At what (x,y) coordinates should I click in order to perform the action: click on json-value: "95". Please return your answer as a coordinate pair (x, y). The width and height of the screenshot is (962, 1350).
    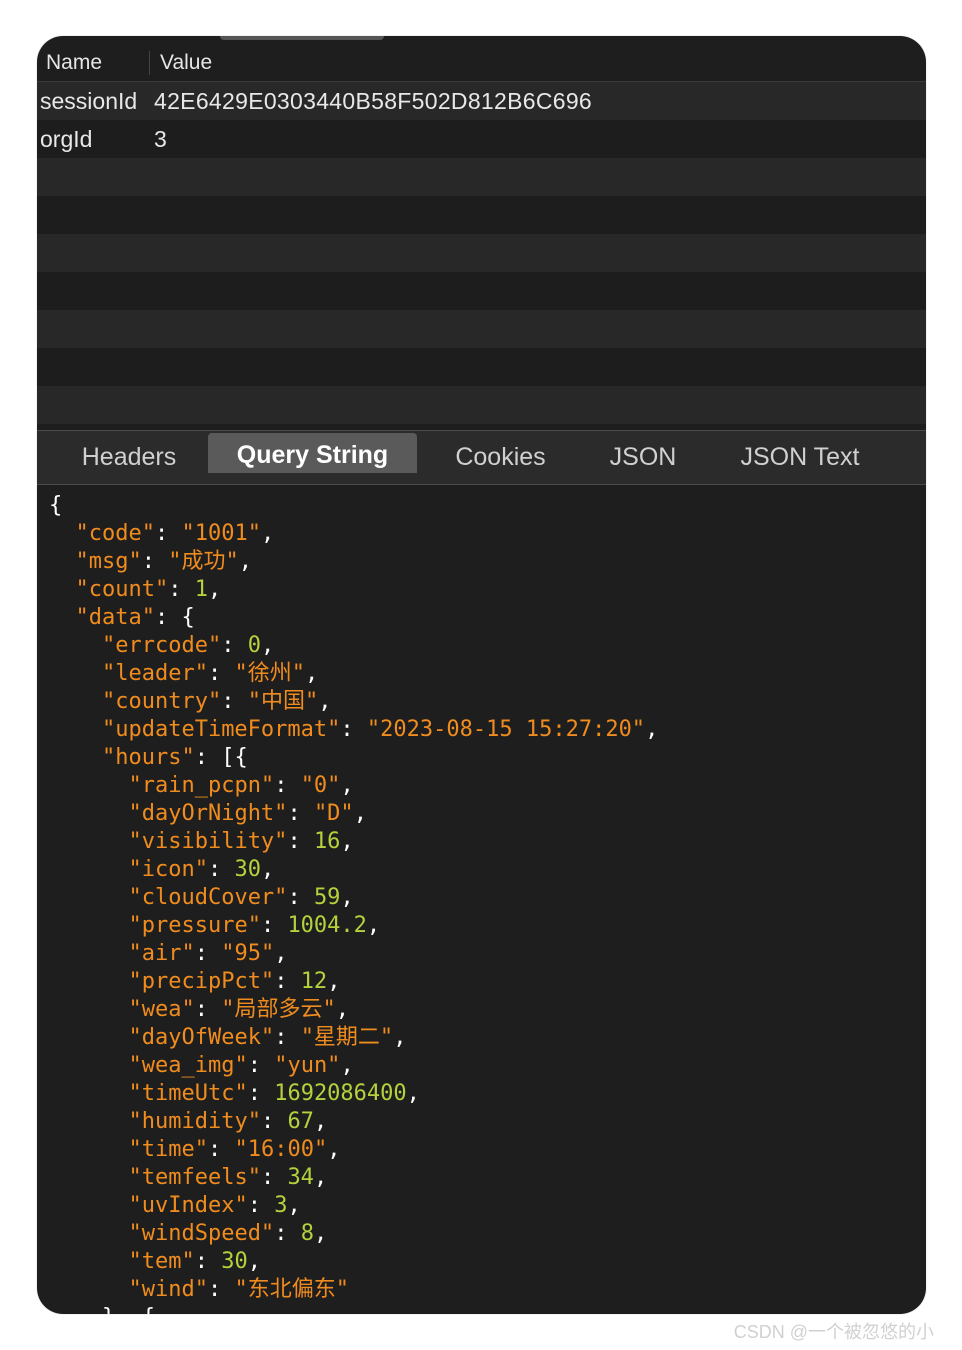
    Looking at the image, I should click on (248, 953).